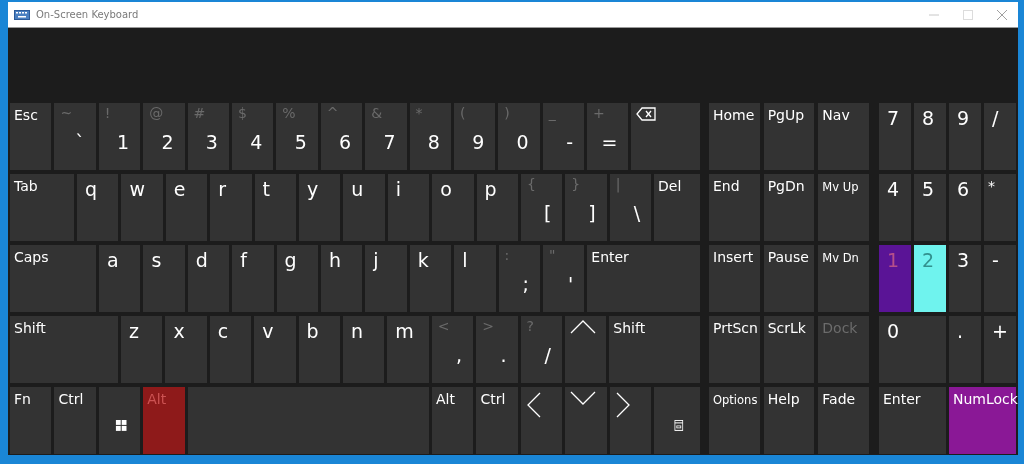 This screenshot has width=1024, height=464. What do you see at coordinates (253, 278) in the screenshot?
I see `key: f` at bounding box center [253, 278].